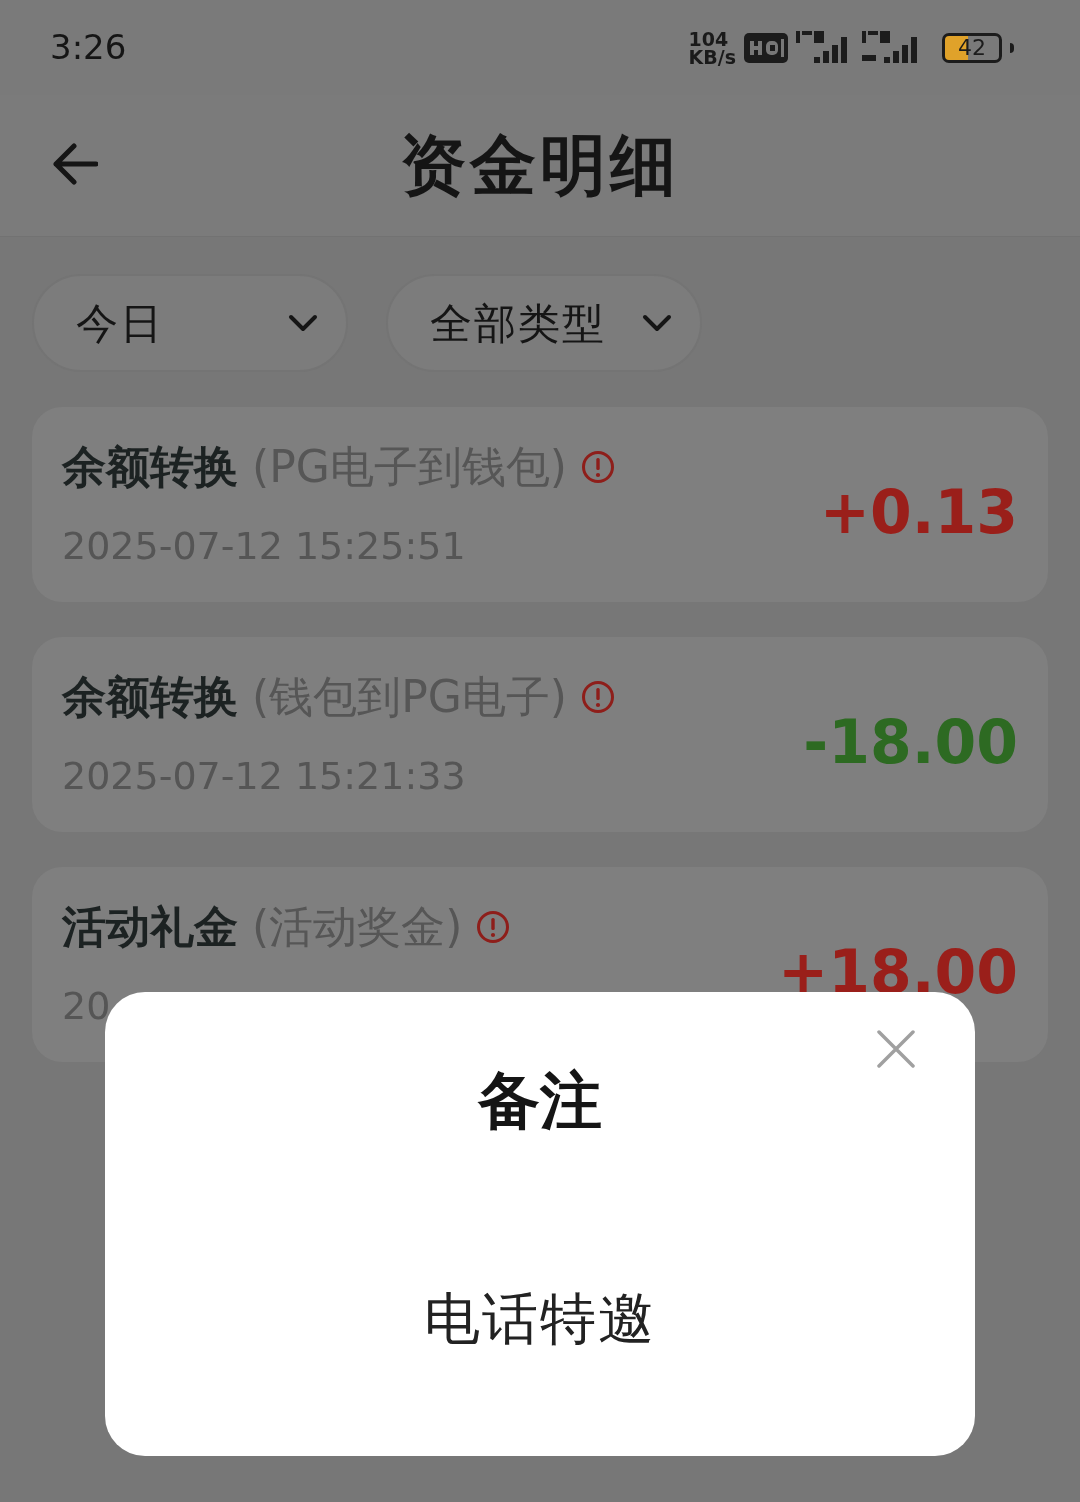  What do you see at coordinates (540, 1101) in the screenshot?
I see `dialog-title: 备注` at bounding box center [540, 1101].